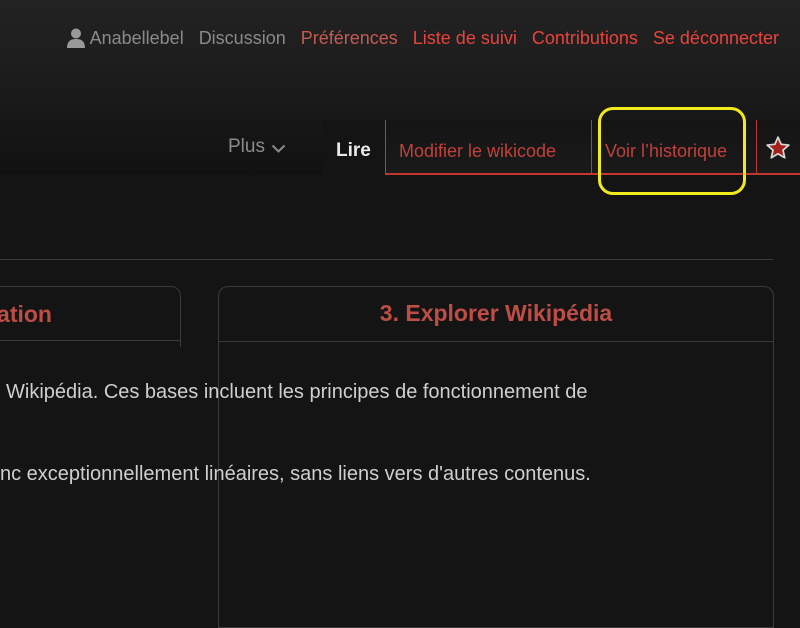 This screenshot has width=800, height=628. I want to click on user-page-link: Anabellebel, so click(125, 38).